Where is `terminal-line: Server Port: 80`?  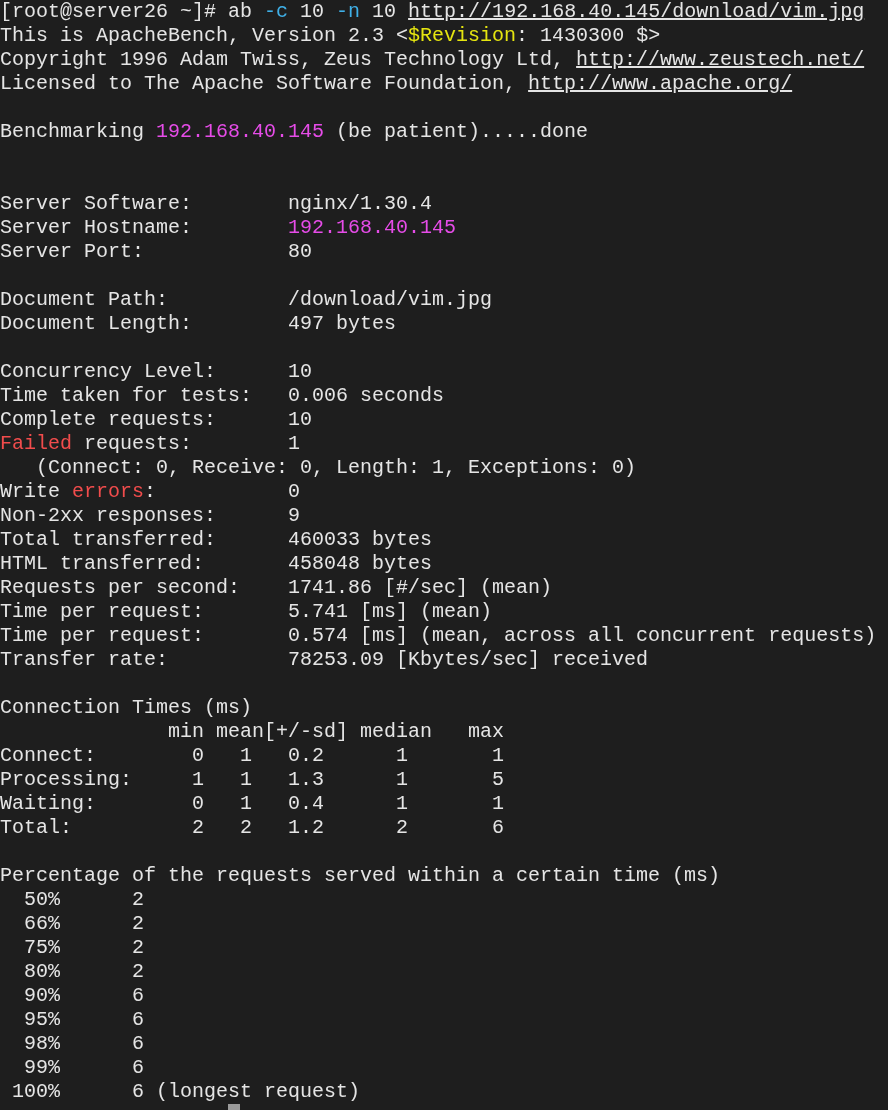 terminal-line: Server Port: 80 is located at coordinates (156, 252).